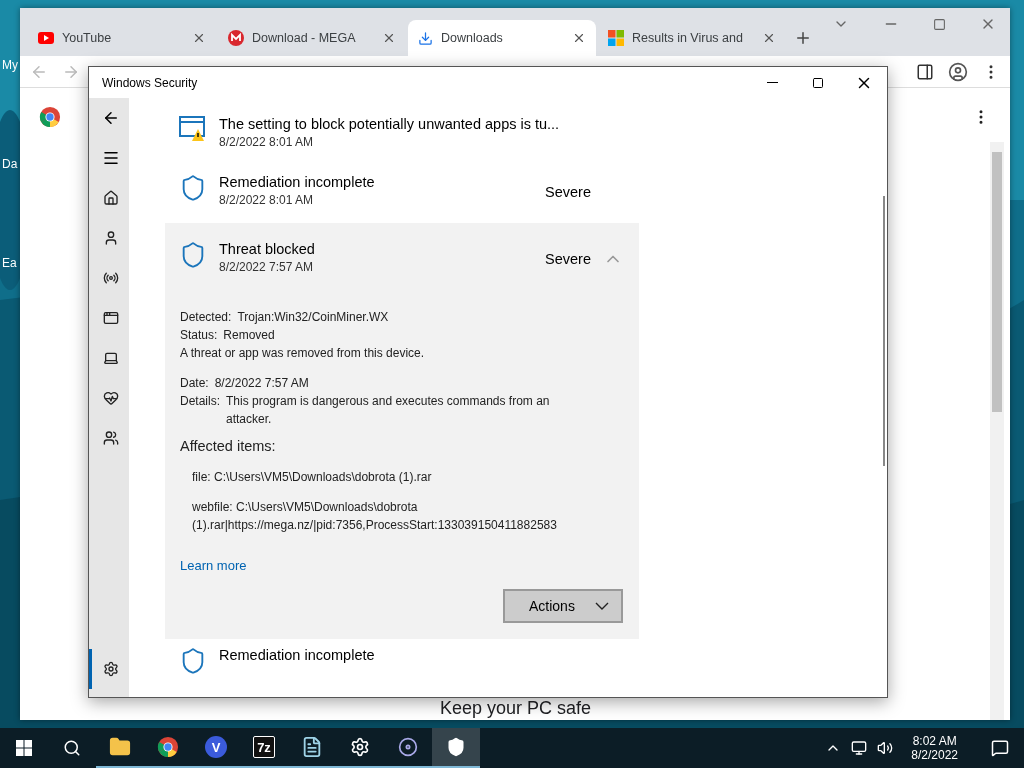 This screenshot has height=768, width=1024. Describe the element at coordinates (9, 263) in the screenshot. I see `desktop-icon-label: Ea` at that location.